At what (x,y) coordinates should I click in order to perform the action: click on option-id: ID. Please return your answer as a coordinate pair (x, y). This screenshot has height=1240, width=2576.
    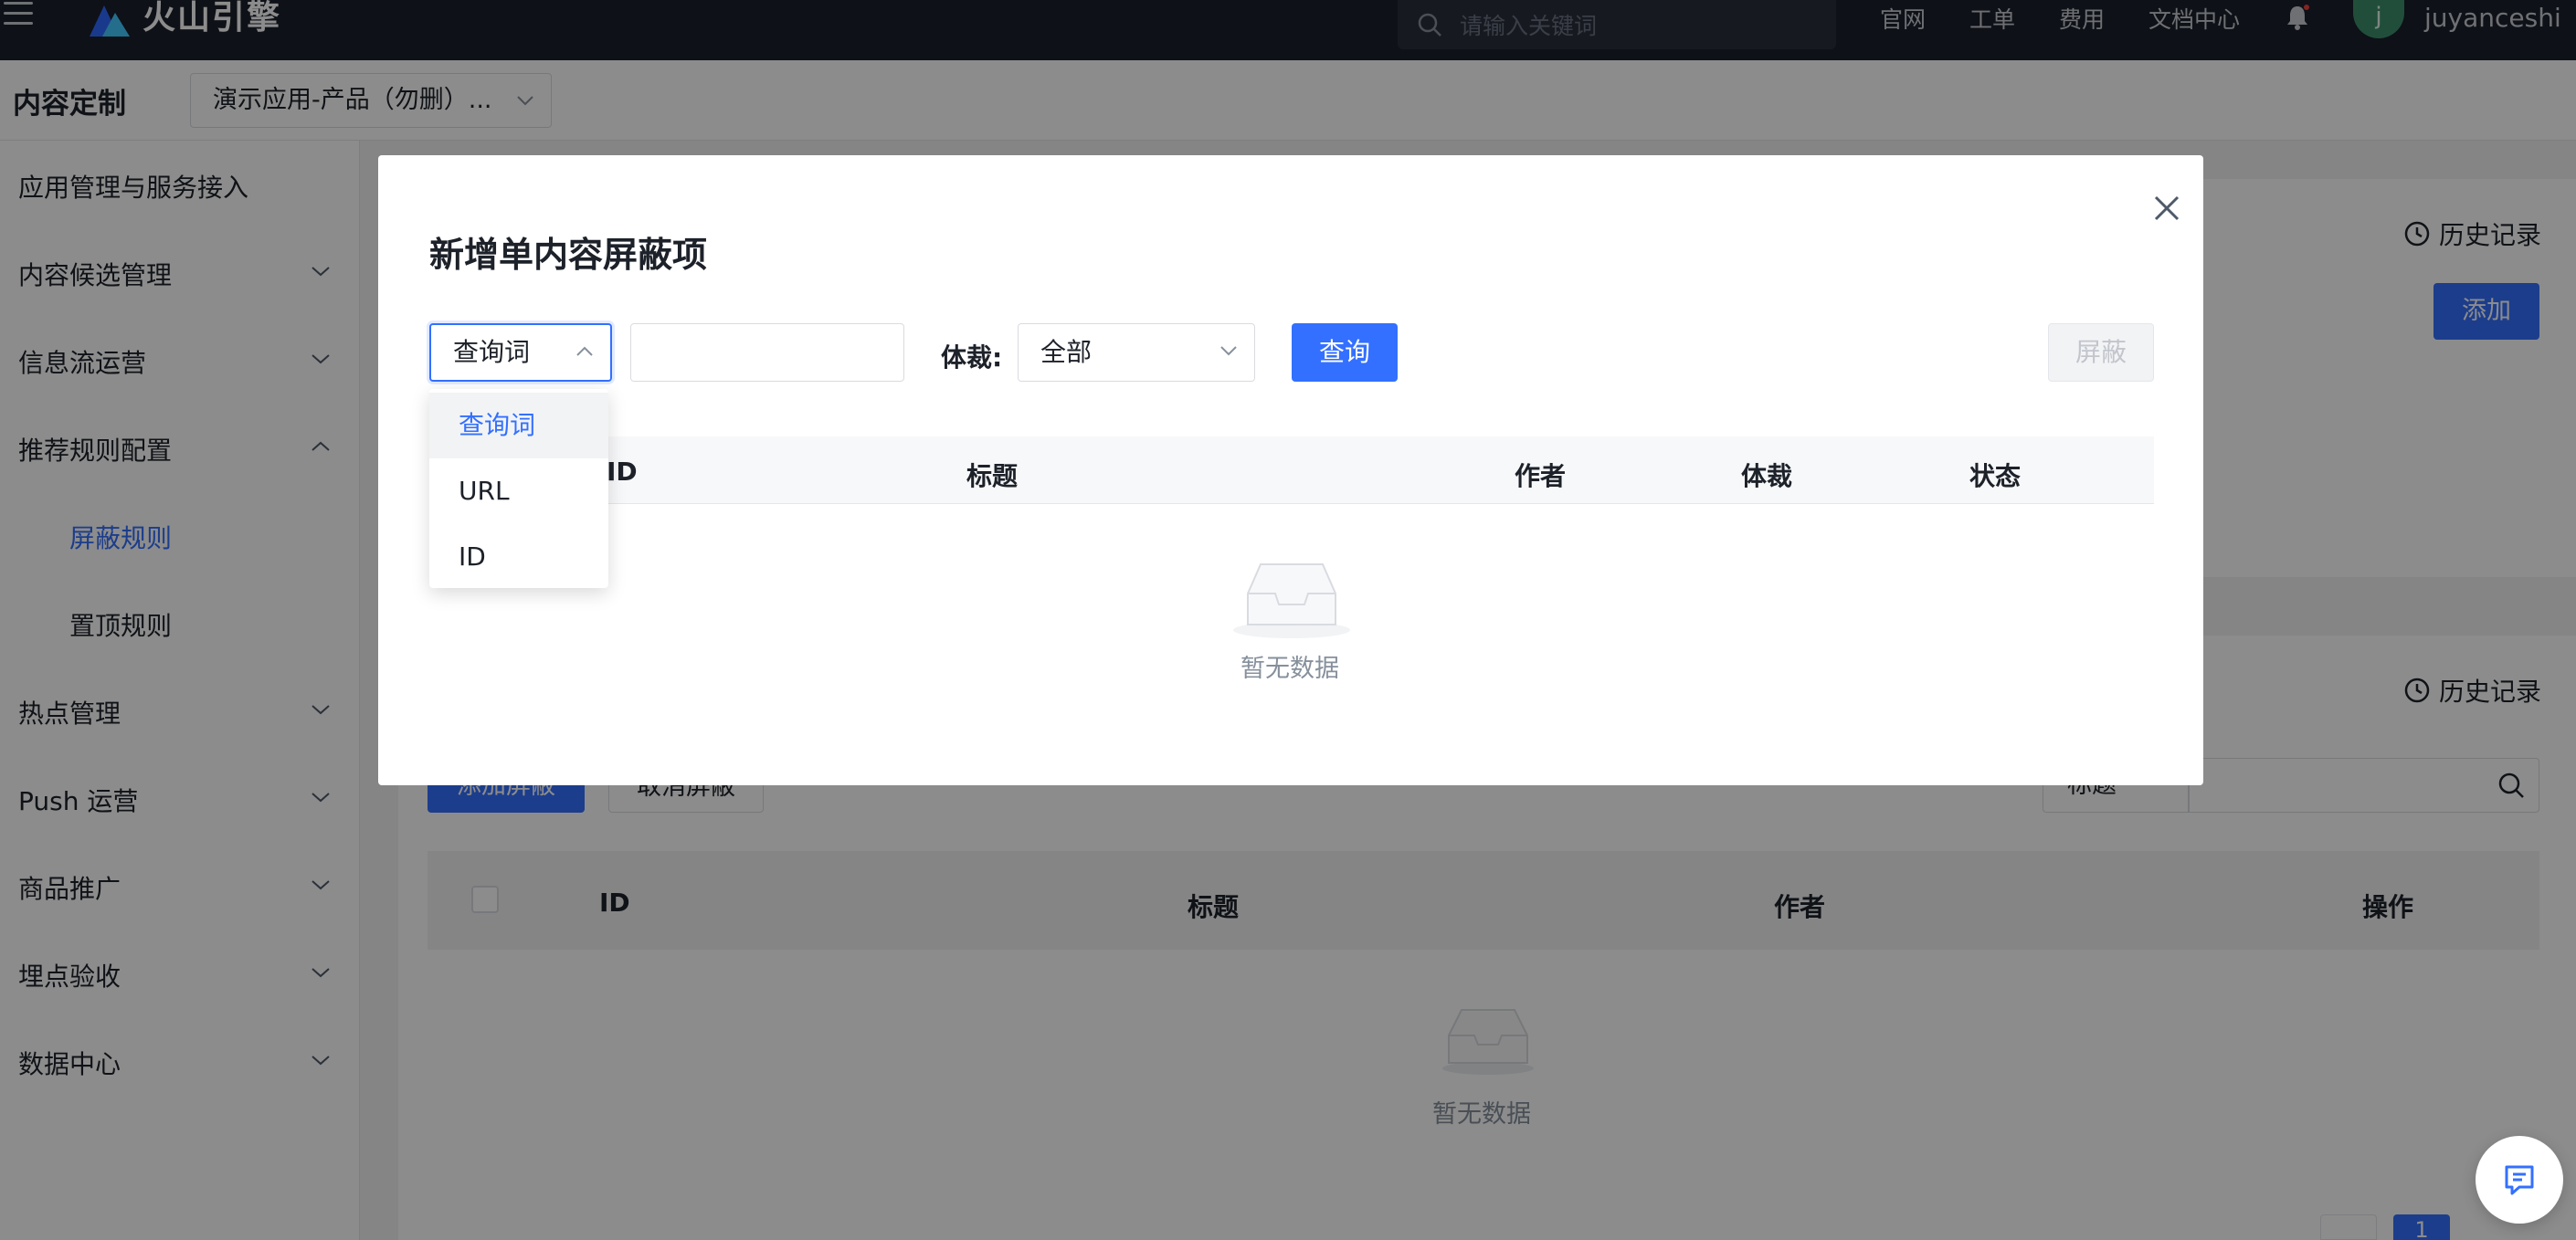
    Looking at the image, I should click on (518, 557).